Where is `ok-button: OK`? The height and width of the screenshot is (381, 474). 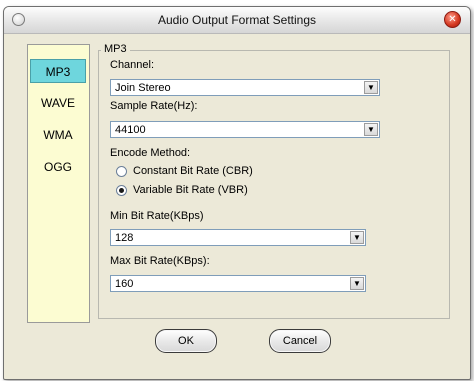
ok-button: OK is located at coordinates (186, 341).